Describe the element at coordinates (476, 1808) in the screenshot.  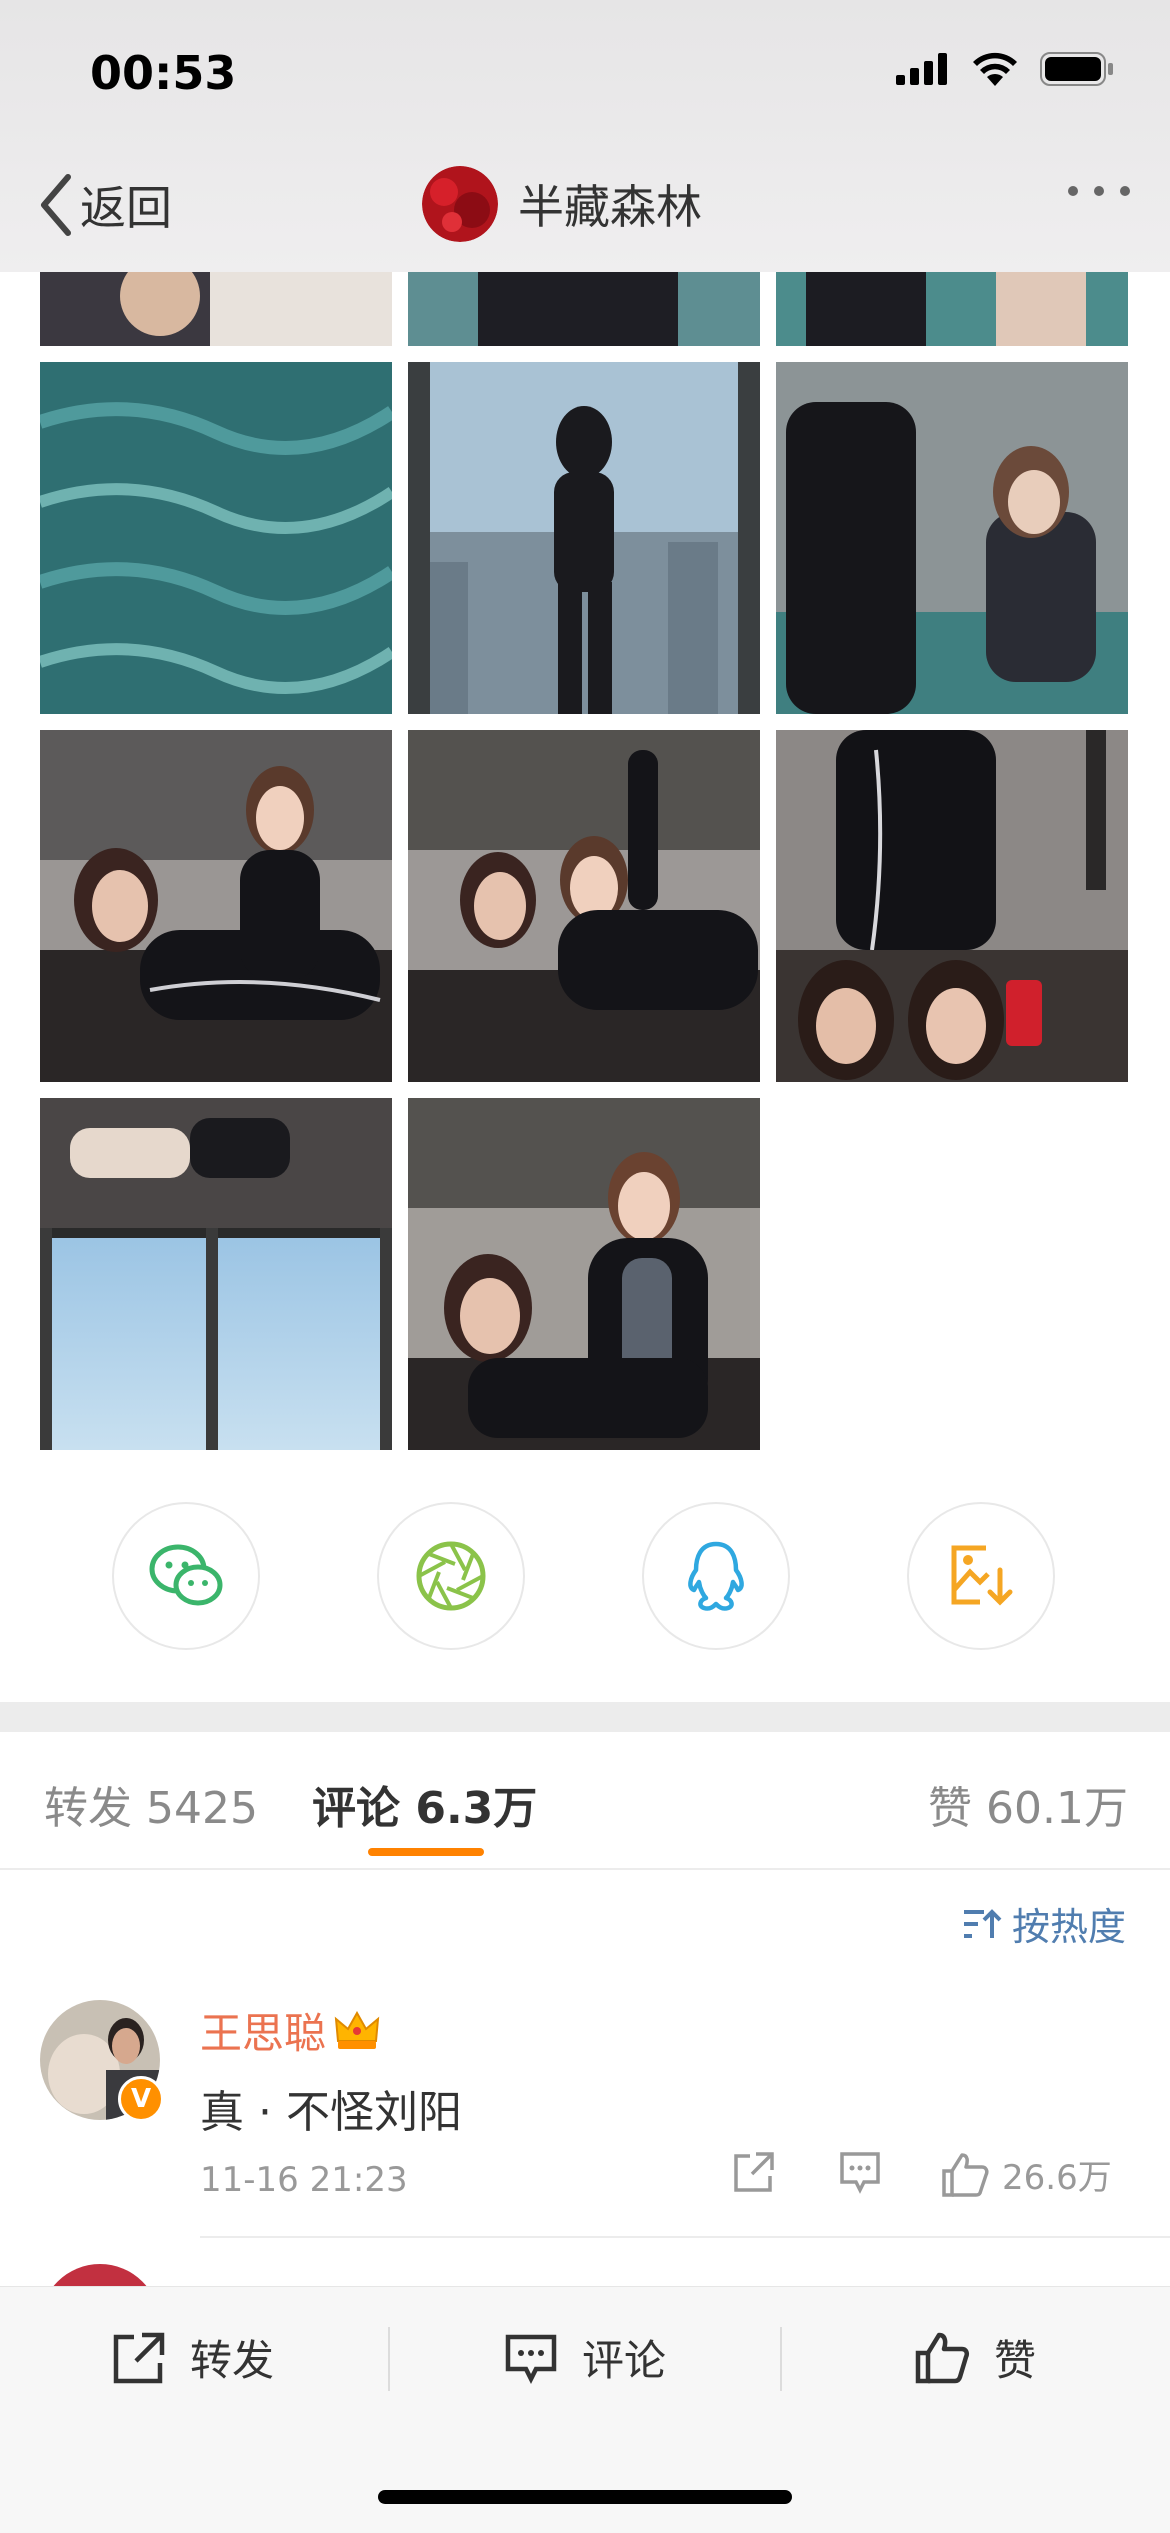
I see `tab-comments-count: 6.3万` at that location.